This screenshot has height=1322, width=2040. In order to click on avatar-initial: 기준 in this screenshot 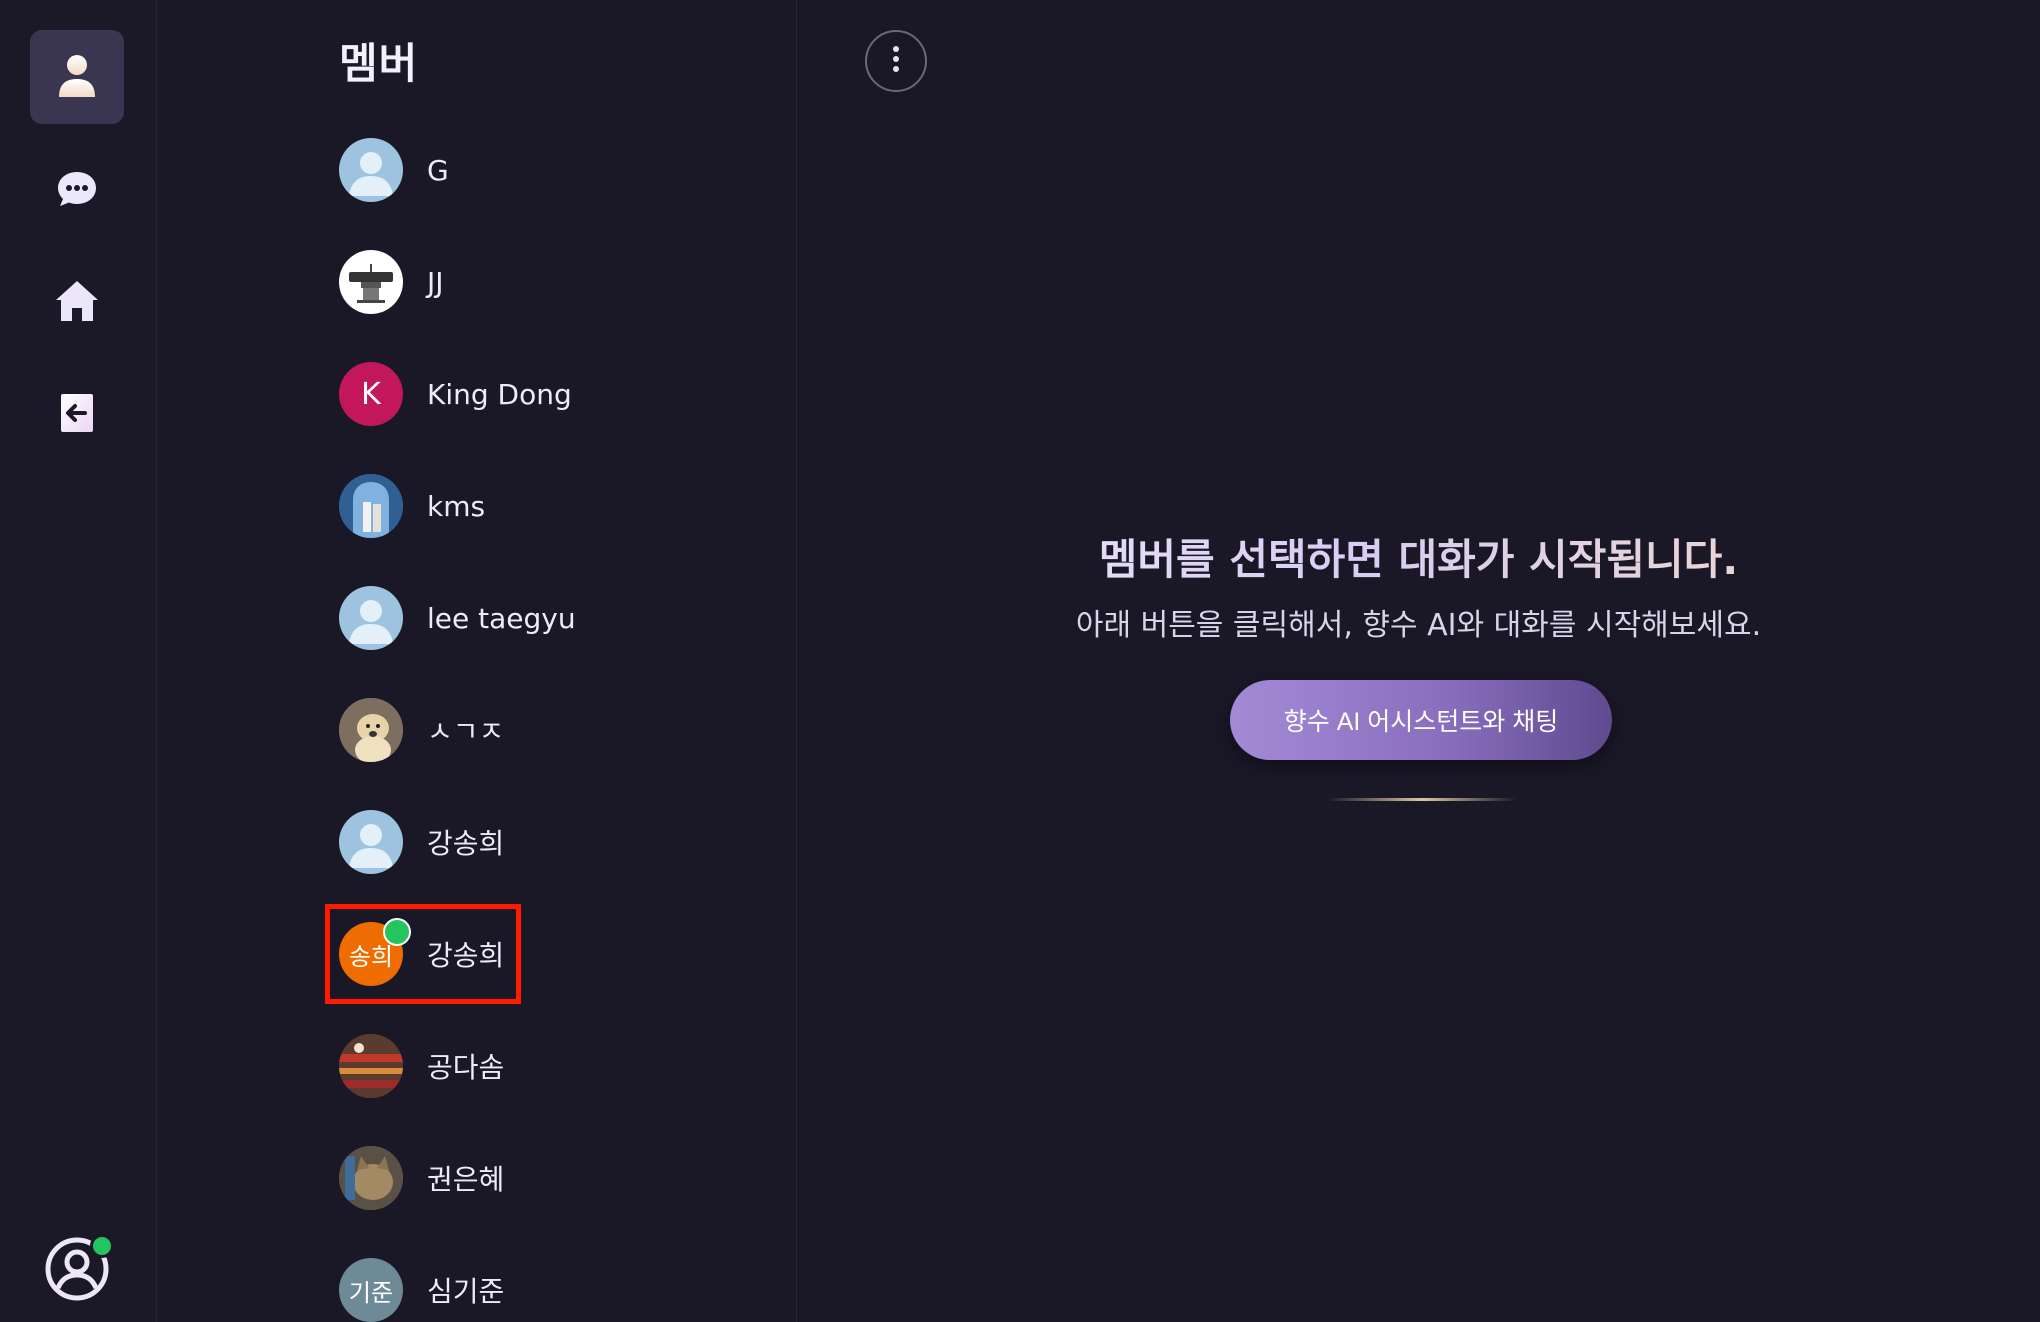, I will do `click(371, 1292)`.